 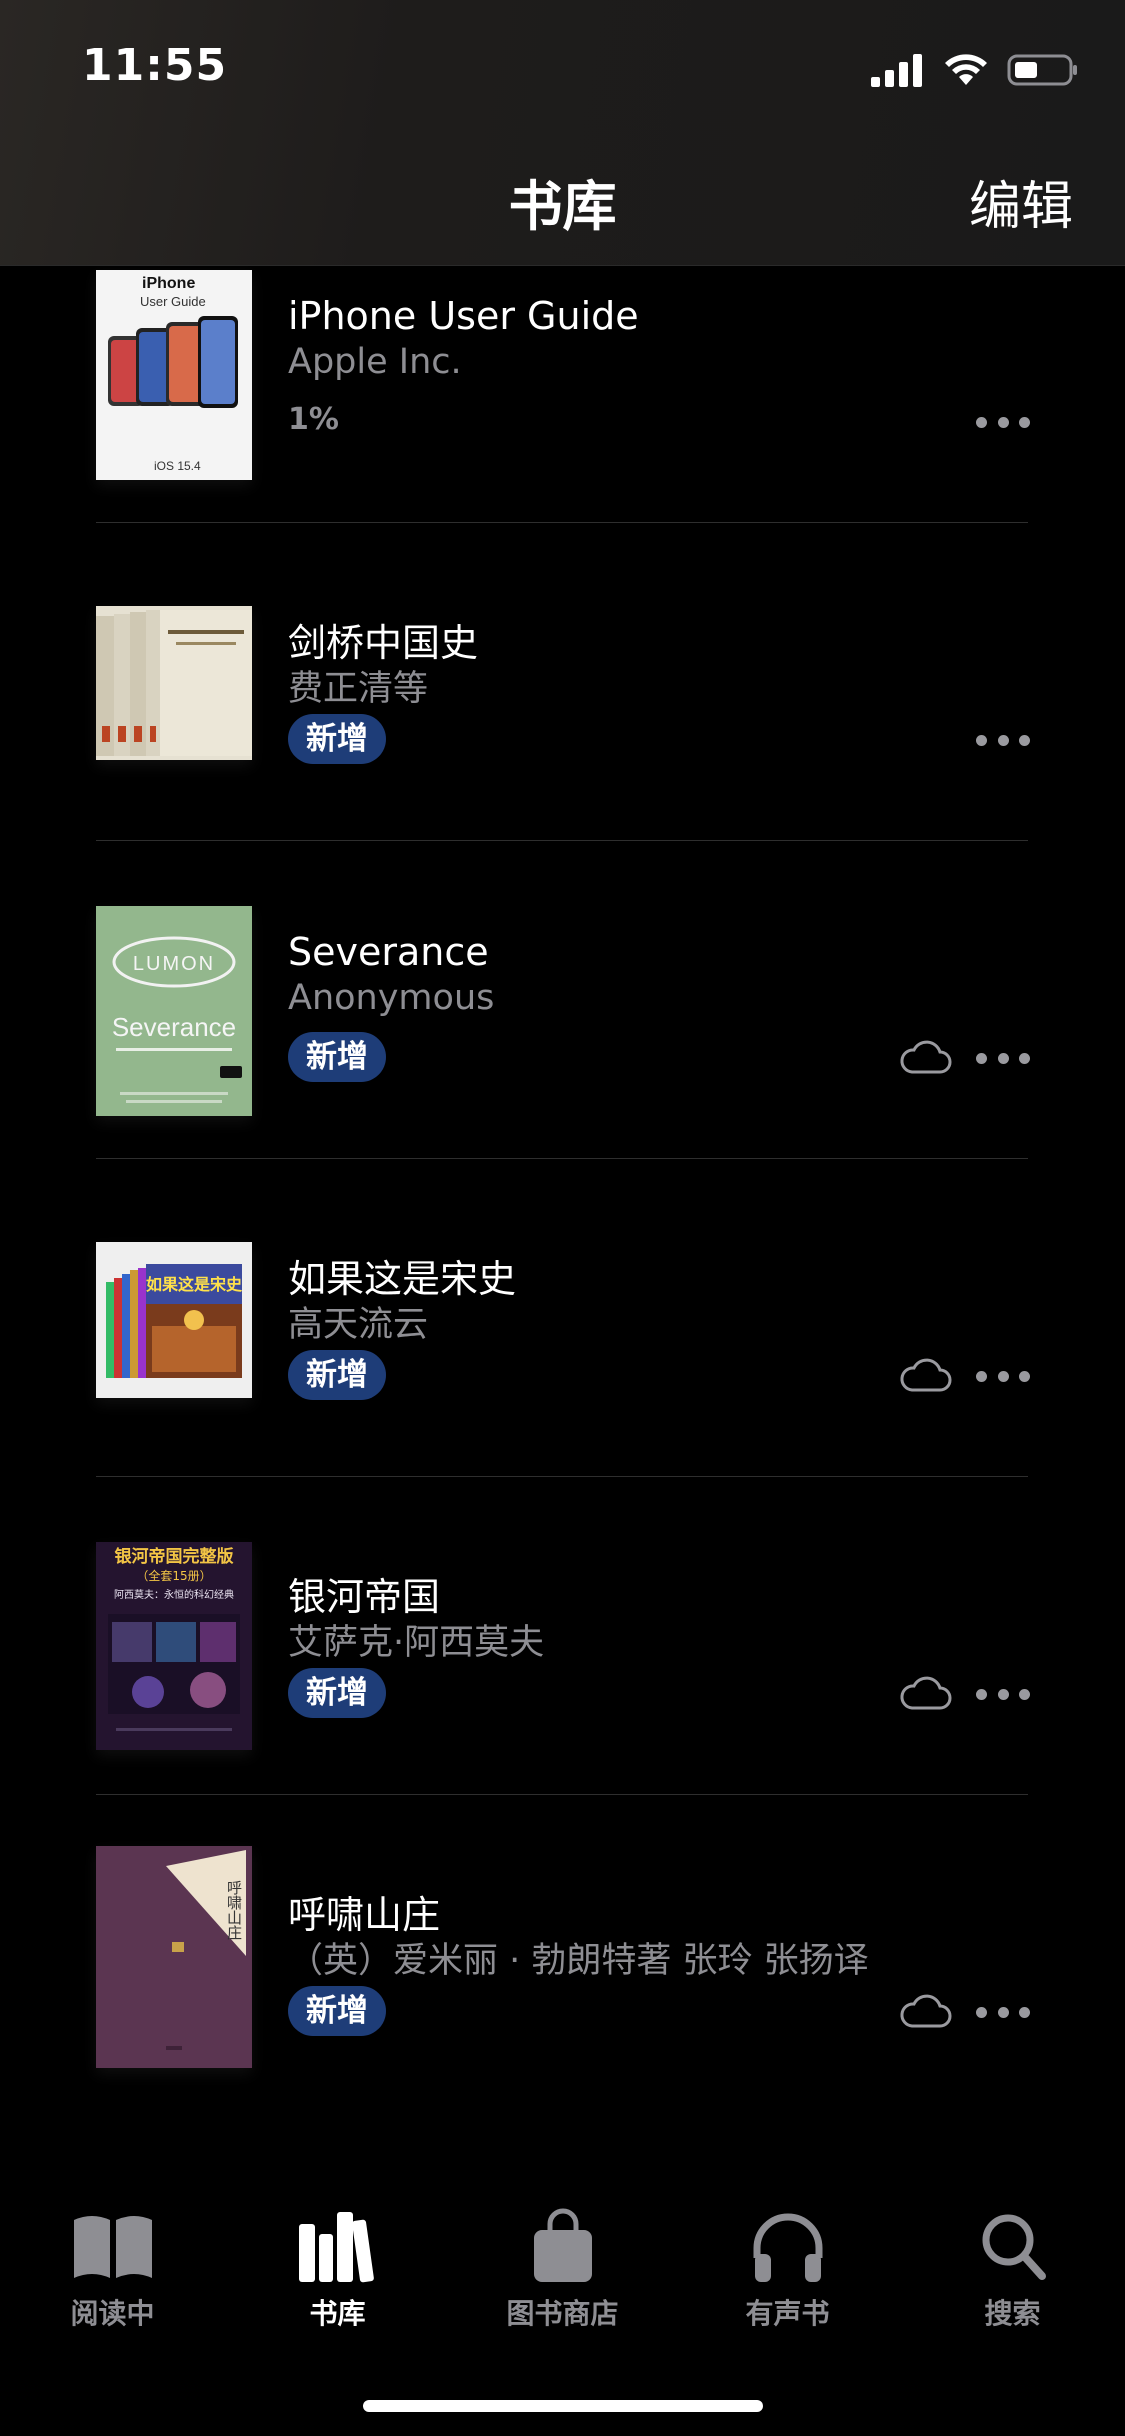 I want to click on book-author: （英）爱米丽 · 勃朗特著 张玲 张扬译, so click(x=578, y=1961).